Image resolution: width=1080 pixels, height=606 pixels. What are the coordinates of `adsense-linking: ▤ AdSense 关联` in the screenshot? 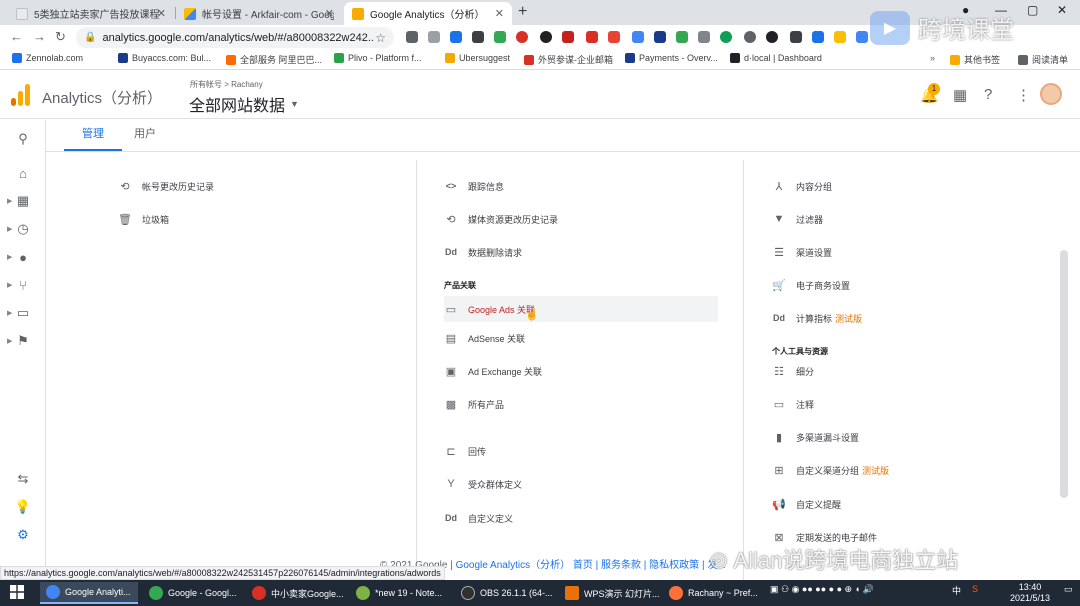 It's located at (484, 338).